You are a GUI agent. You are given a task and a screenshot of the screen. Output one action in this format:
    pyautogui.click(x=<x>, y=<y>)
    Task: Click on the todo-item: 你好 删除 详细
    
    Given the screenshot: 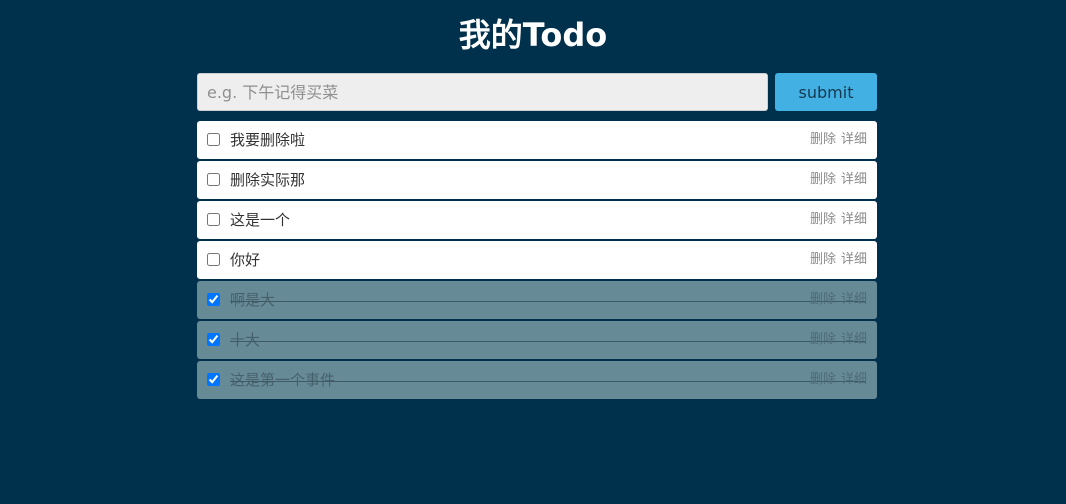 What is the action you would take?
    pyautogui.click(x=537, y=260)
    